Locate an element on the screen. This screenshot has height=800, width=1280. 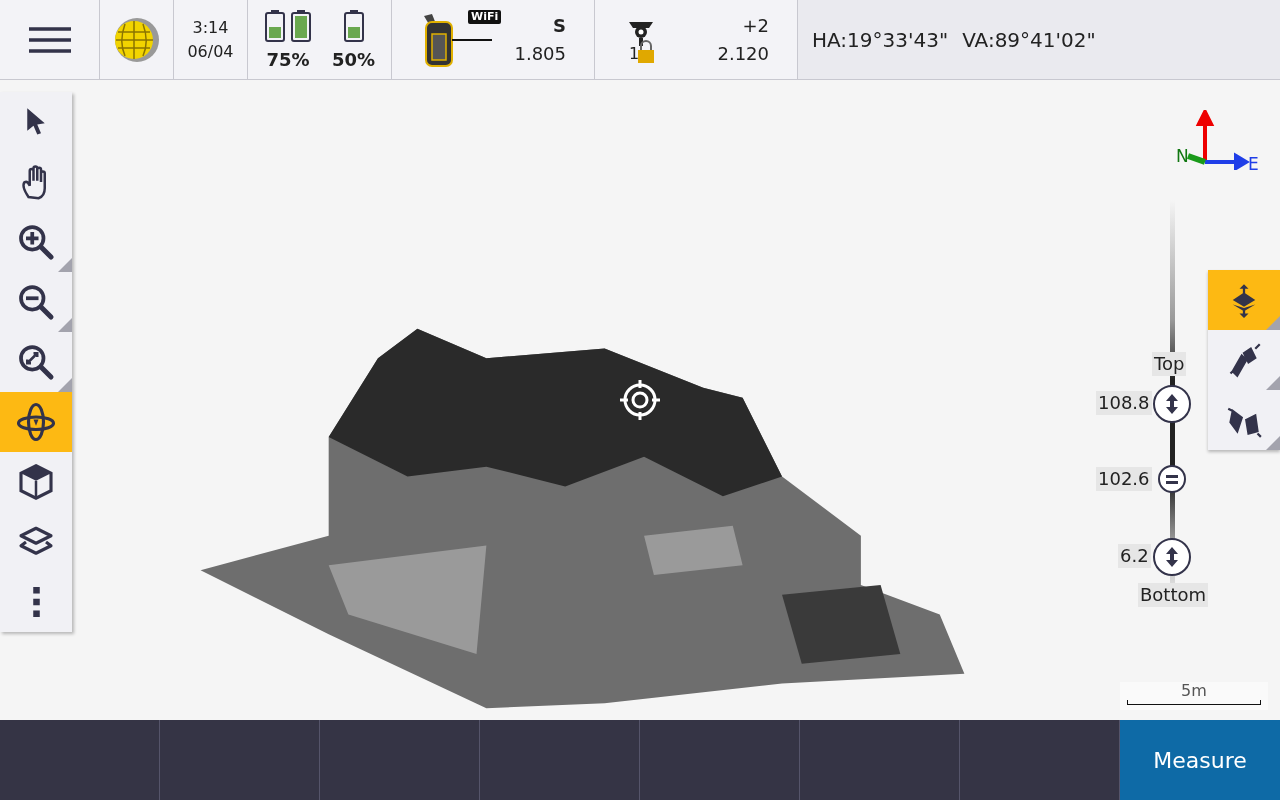
toolbar-button is located at coordinates (36, 422).